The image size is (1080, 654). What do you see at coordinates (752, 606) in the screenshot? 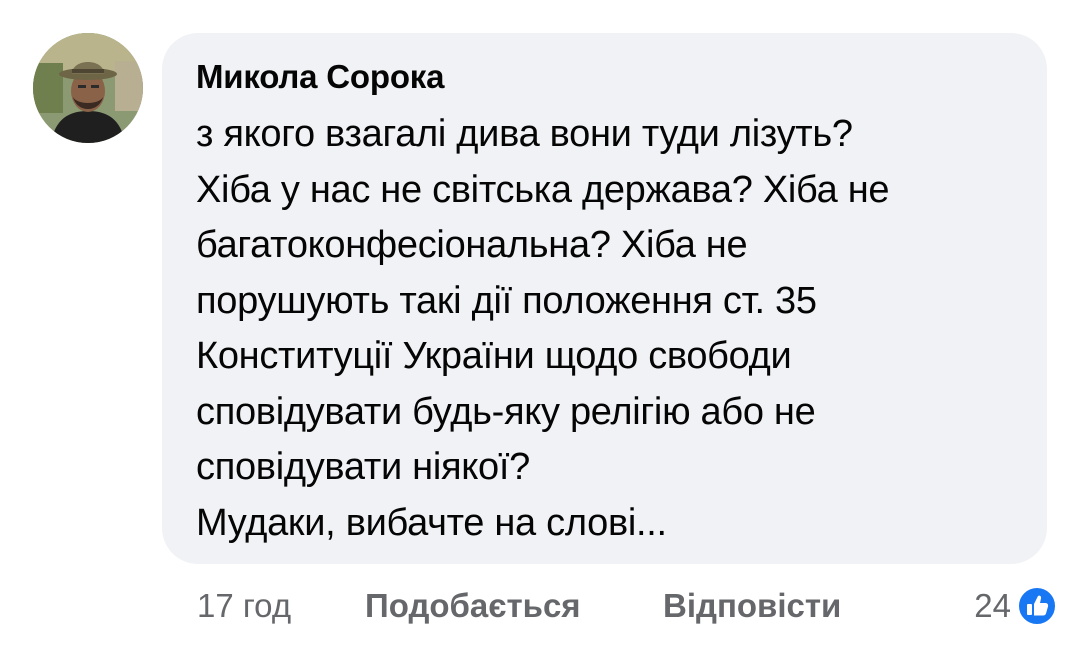
I see `reply-button: Відповісти` at bounding box center [752, 606].